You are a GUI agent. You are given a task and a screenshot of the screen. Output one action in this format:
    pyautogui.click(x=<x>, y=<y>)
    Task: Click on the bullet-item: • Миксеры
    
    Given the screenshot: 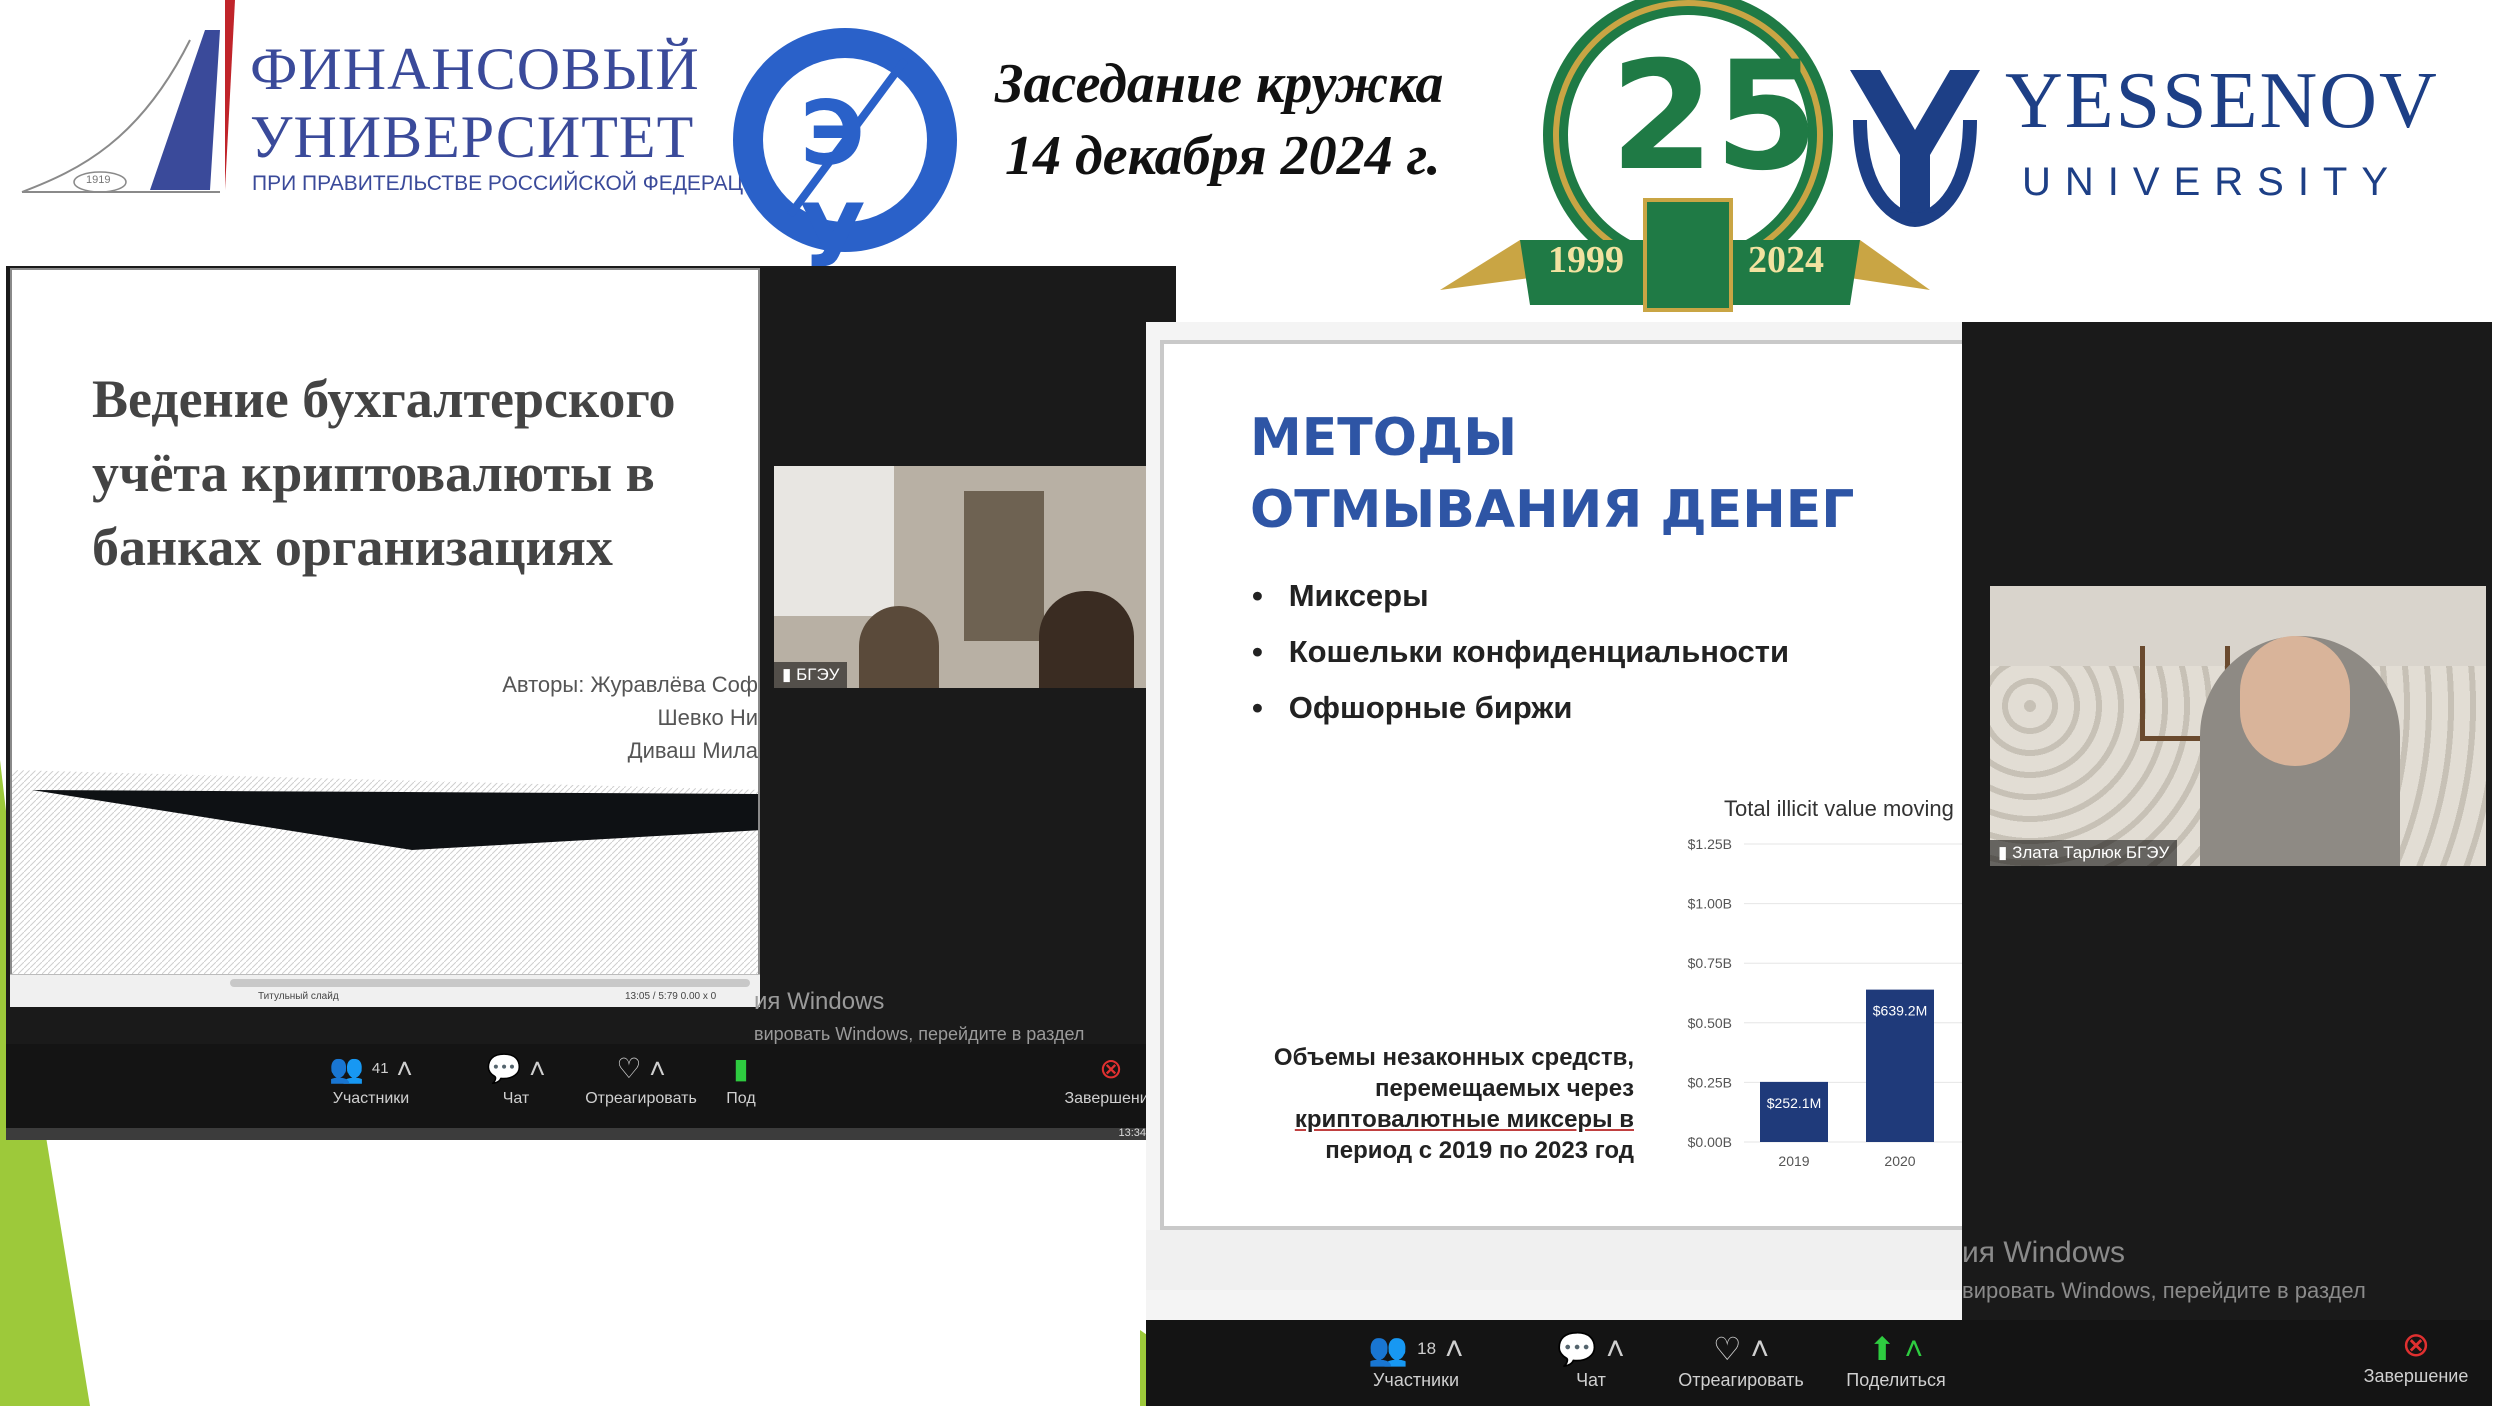 What is the action you would take?
    pyautogui.click(x=1340, y=595)
    